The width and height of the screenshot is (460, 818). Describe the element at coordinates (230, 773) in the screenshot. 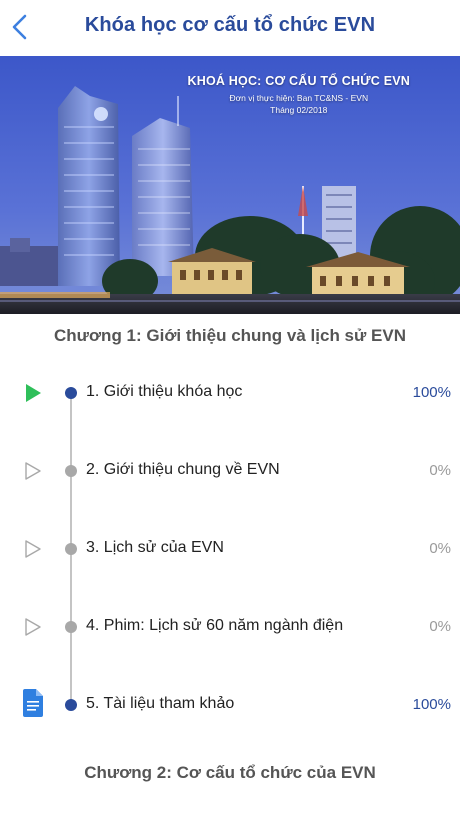

I see `chapter-2-title: Chương 2: Cơ cấu tổ chức của EVN` at that location.